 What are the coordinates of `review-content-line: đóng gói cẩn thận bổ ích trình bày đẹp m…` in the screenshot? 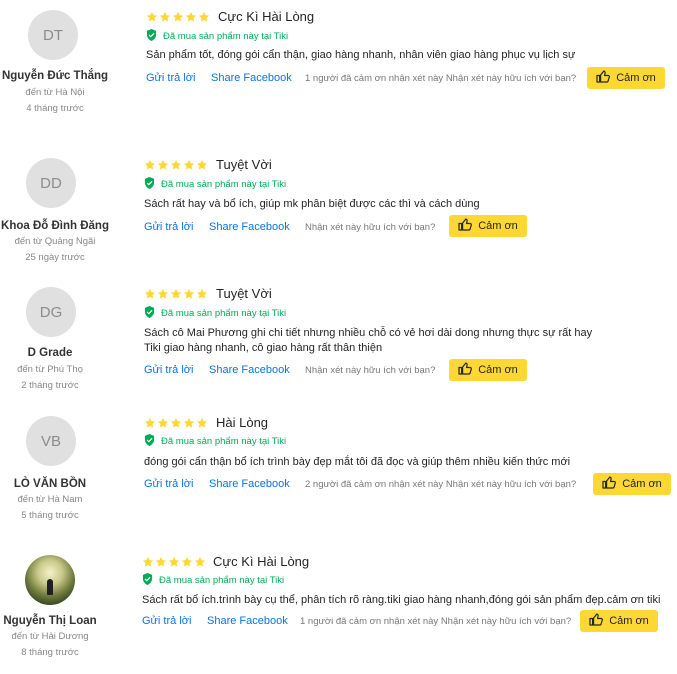 It's located at (357, 462).